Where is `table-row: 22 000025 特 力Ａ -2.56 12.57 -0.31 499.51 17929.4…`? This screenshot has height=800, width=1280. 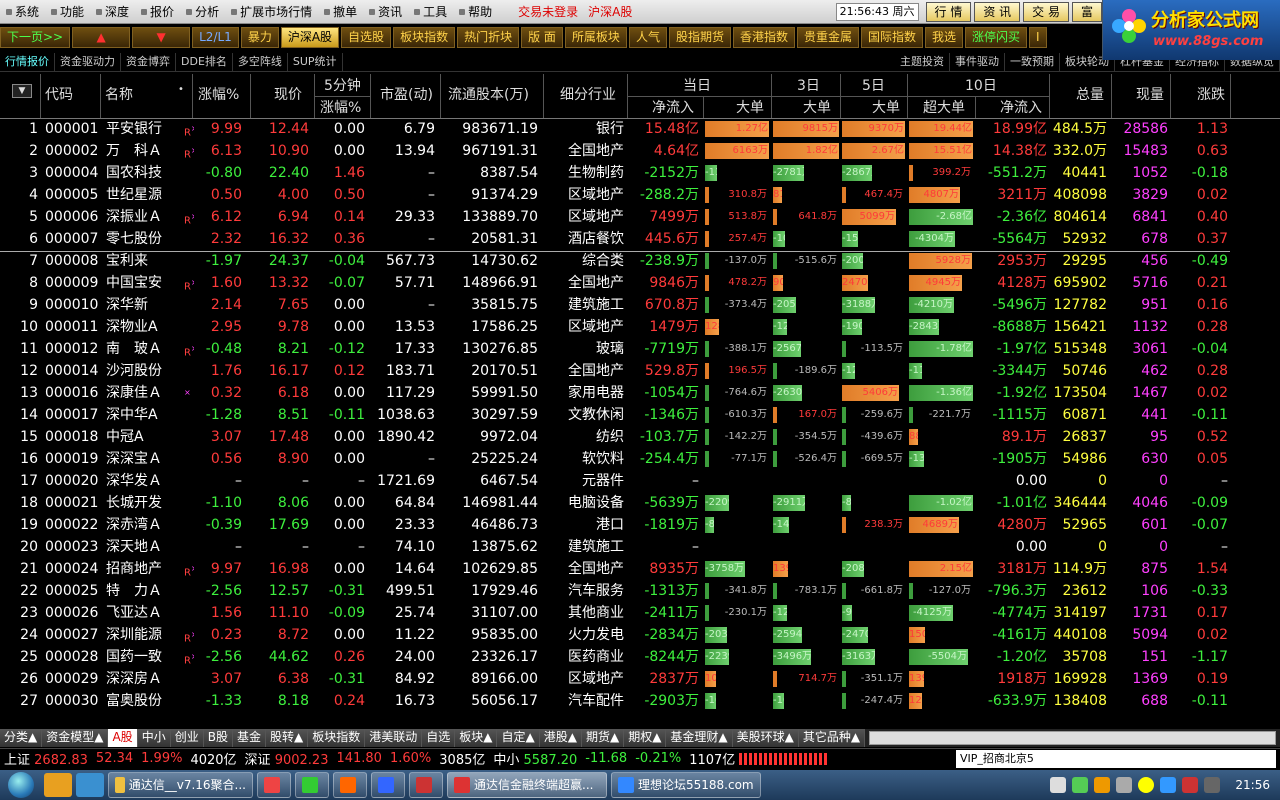
table-row: 22 000025 特 力Ａ -2.56 12.57 -0.31 499.51 17929.4… is located at coordinates (640, 591).